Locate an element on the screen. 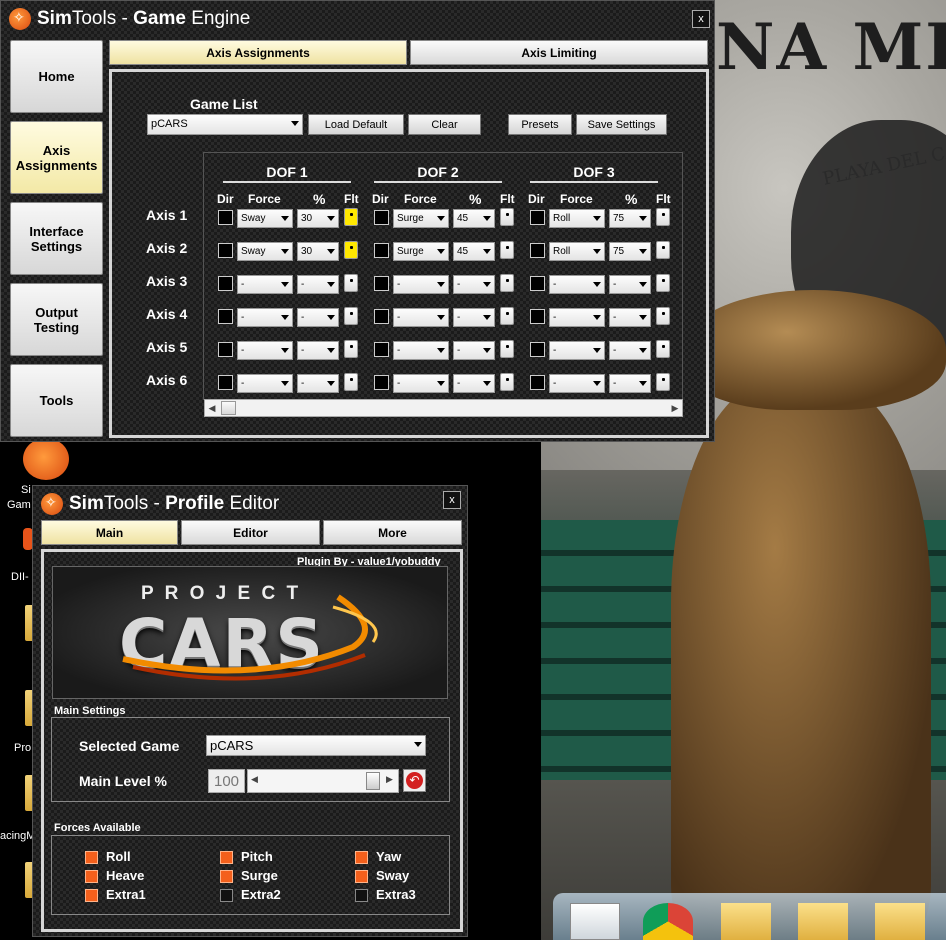 This screenshot has width=946, height=940. scrollbar-thumb is located at coordinates (228, 408).